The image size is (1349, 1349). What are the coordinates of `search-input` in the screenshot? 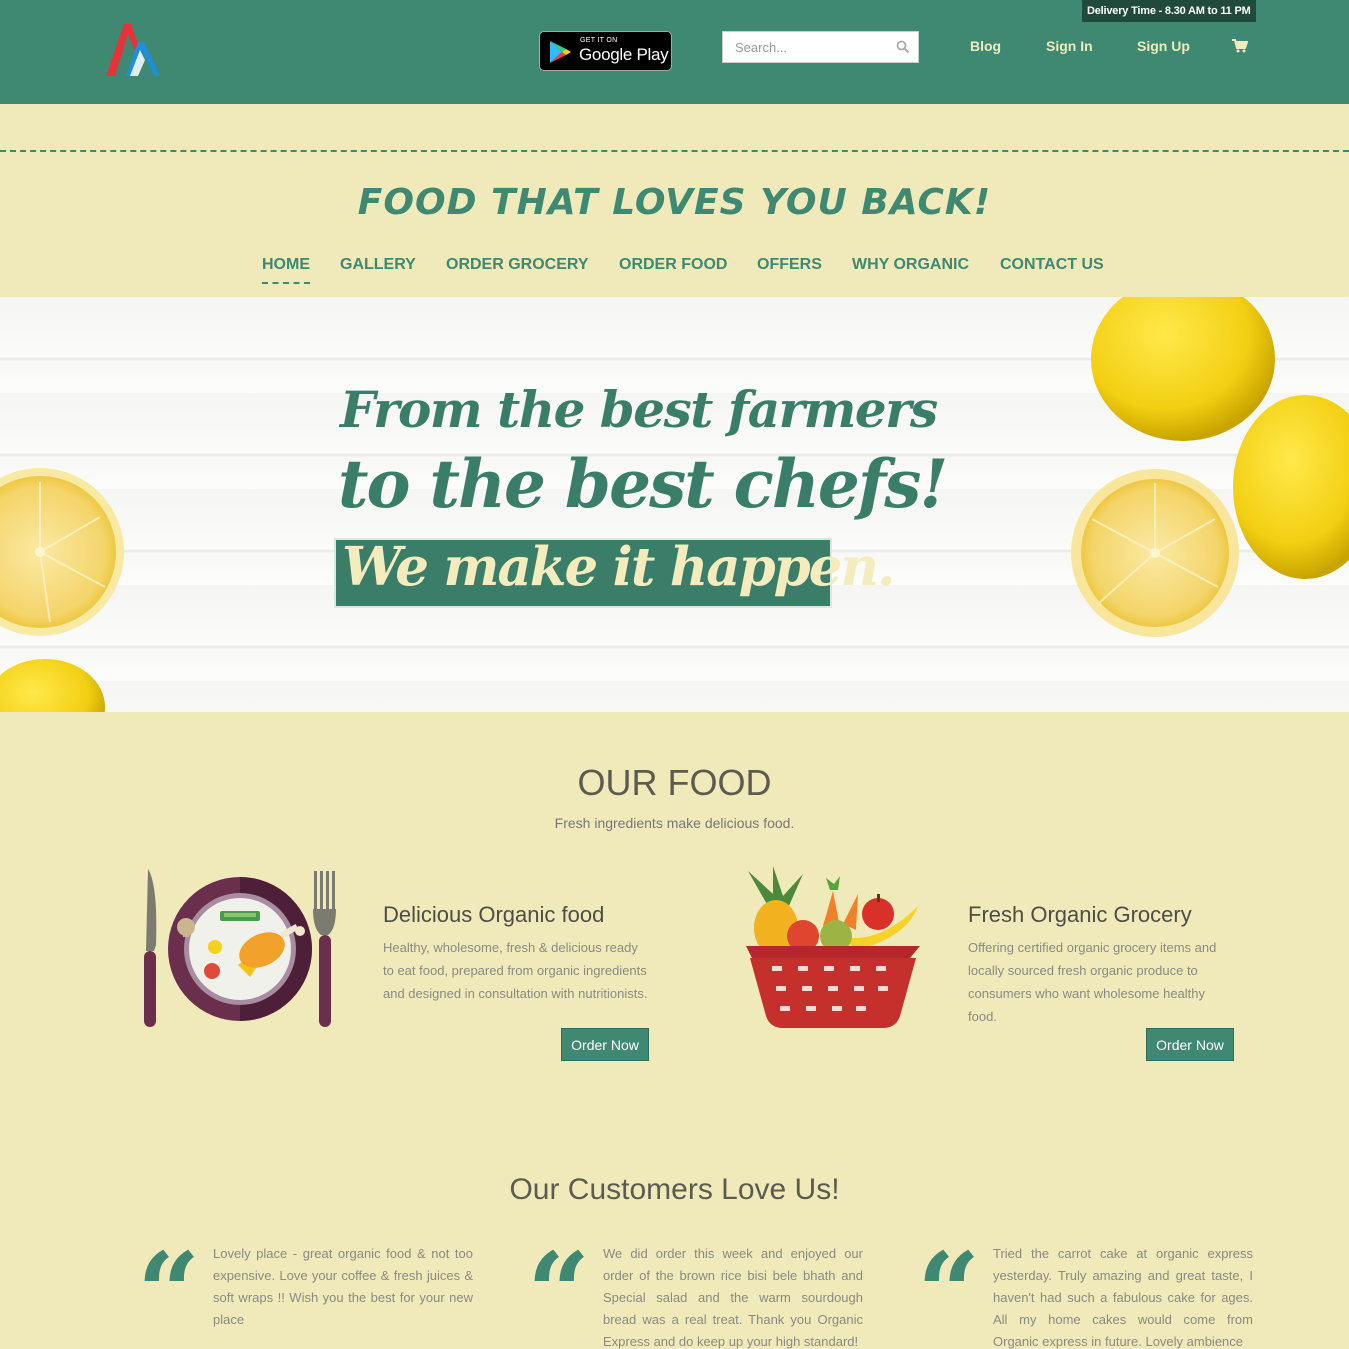 It's located at (815, 47).